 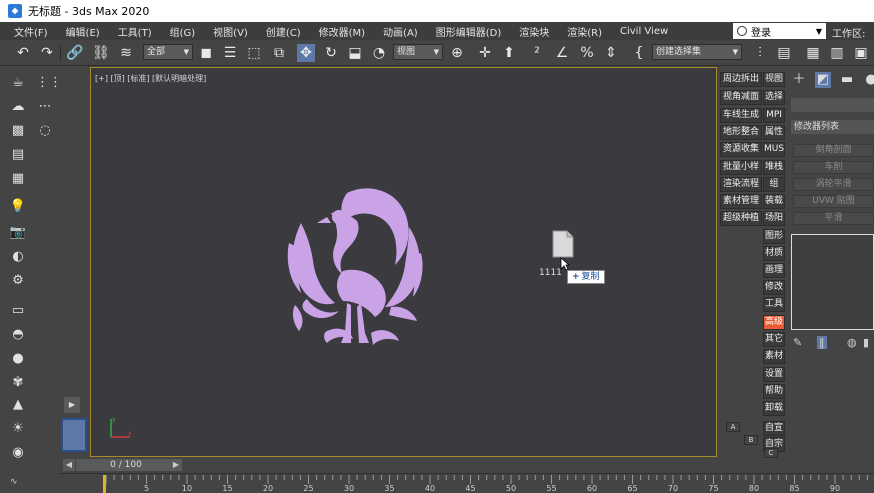 What do you see at coordinates (18, 155) in the screenshot?
I see `panel-icon: ▤` at bounding box center [18, 155].